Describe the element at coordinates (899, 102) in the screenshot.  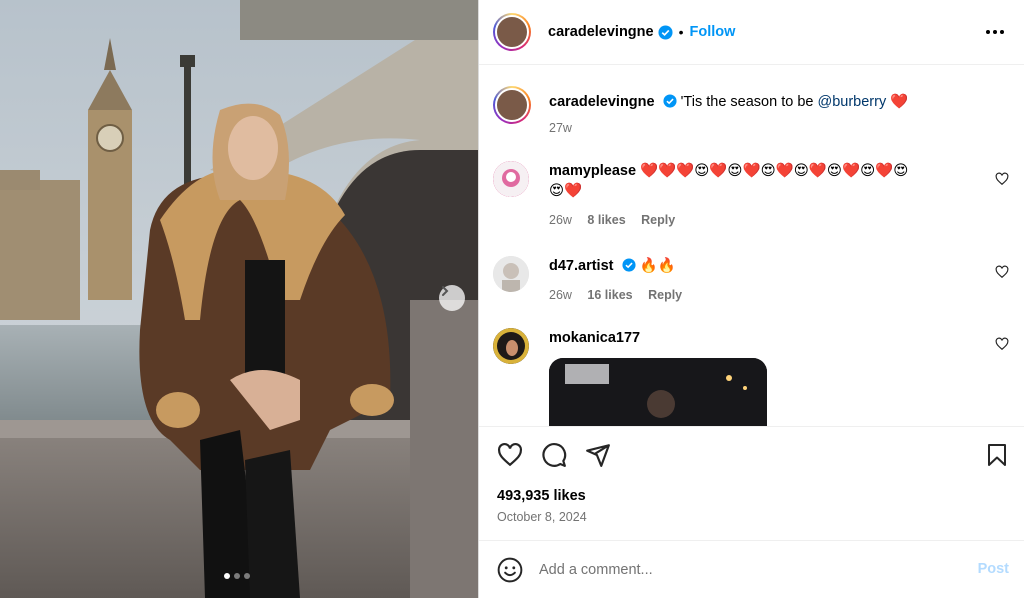
I see `caption-emoji: ❤️` at that location.